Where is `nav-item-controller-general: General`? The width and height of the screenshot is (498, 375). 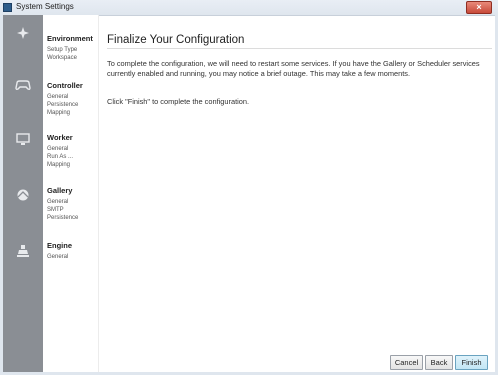 nav-item-controller-general: General is located at coordinates (57, 97).